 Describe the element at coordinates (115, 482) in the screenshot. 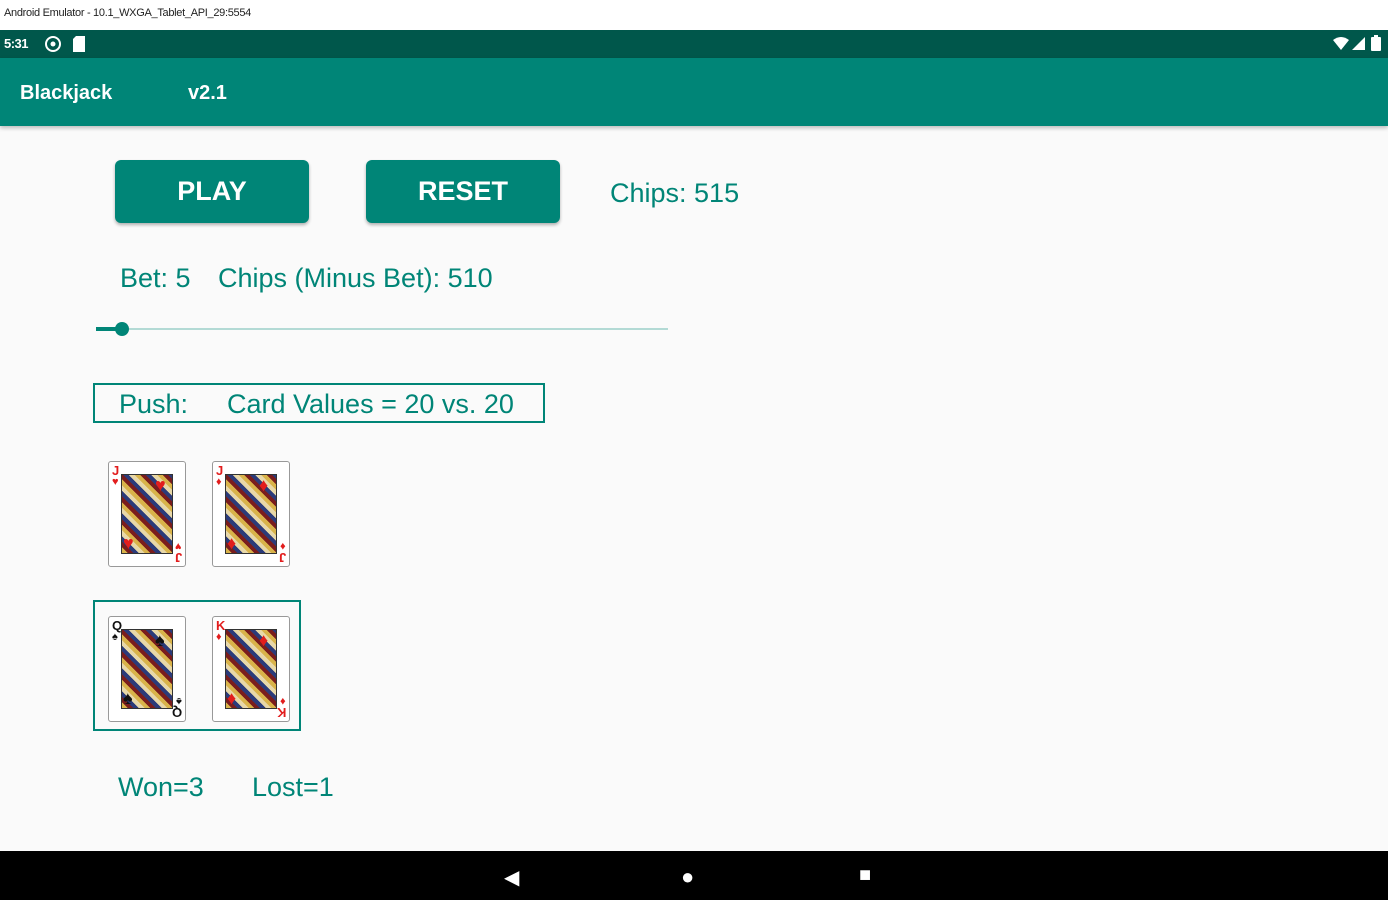

I see `card-suit: ♥` at that location.